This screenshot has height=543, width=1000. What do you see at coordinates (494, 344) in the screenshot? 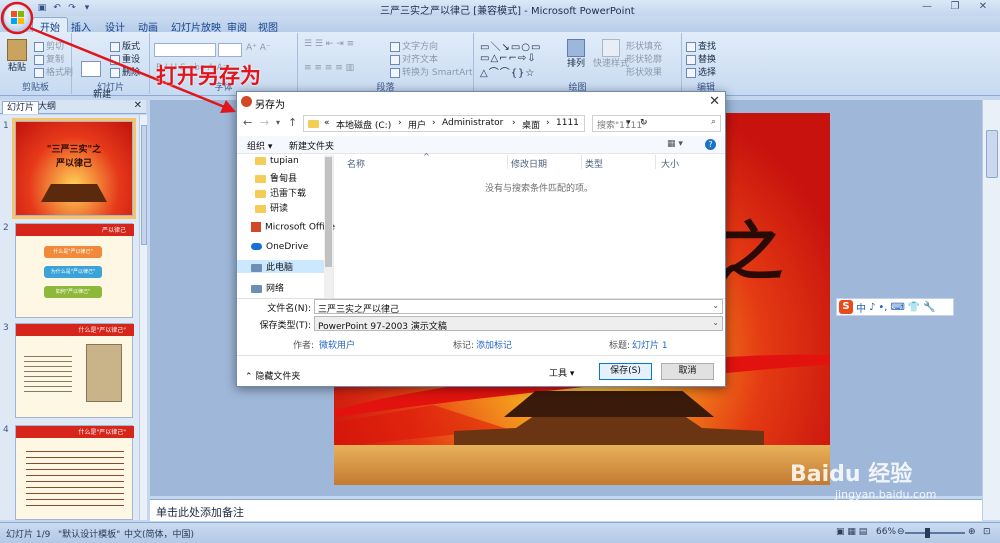
I see `tags-value: 添加标记` at bounding box center [494, 344].